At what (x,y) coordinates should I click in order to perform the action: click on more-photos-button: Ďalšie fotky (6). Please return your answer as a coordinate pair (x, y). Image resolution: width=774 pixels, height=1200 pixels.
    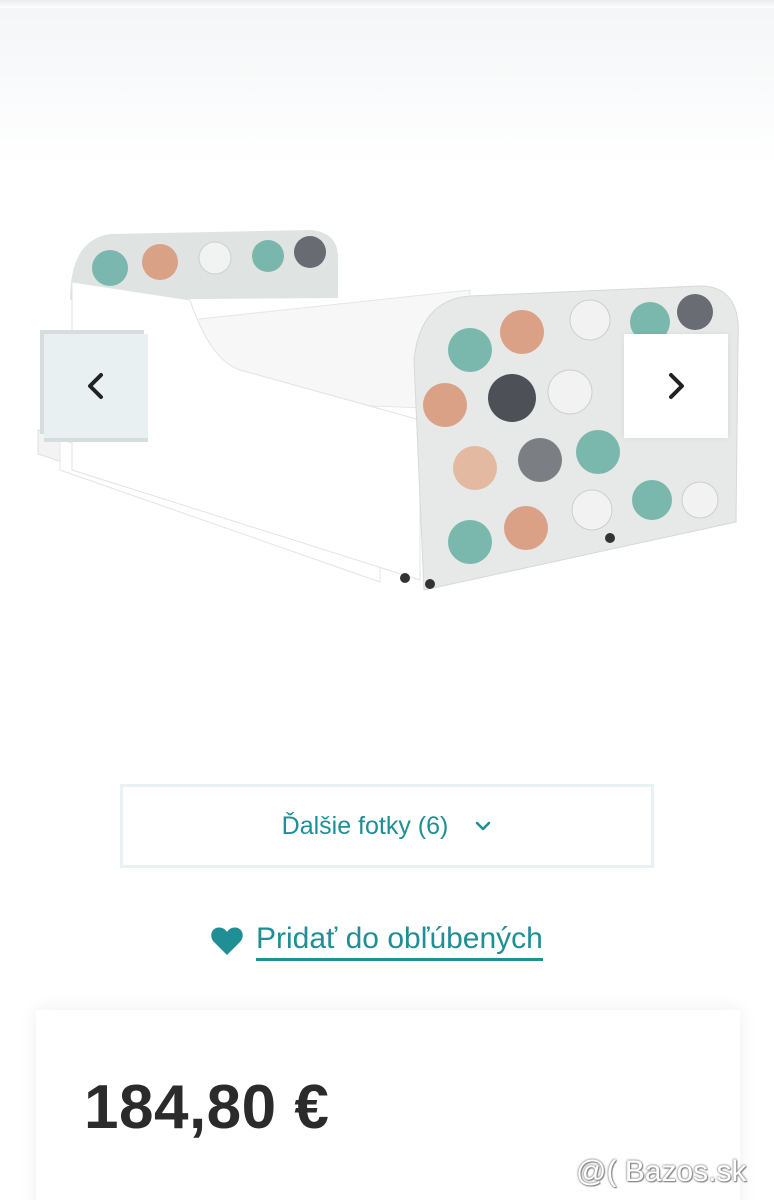
    Looking at the image, I should click on (387, 826).